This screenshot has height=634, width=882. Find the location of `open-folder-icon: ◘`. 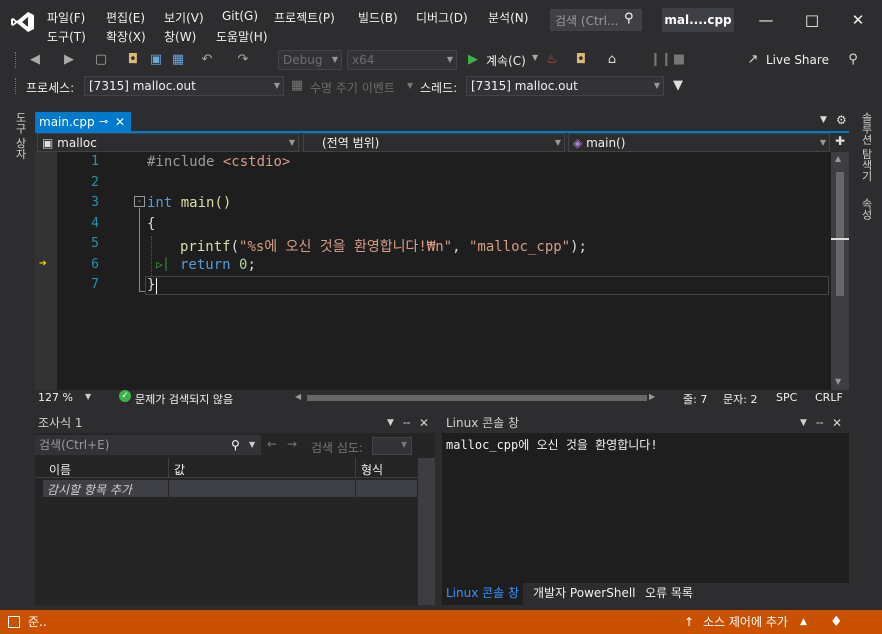

open-folder-icon: ◘ is located at coordinates (133, 60).